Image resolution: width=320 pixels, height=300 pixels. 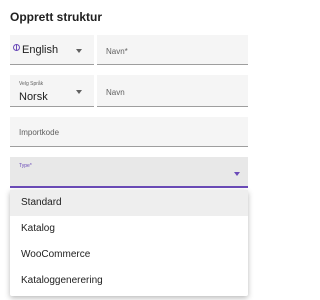 What do you see at coordinates (117, 51) in the screenshot?
I see `name-required-label: Navn*` at bounding box center [117, 51].